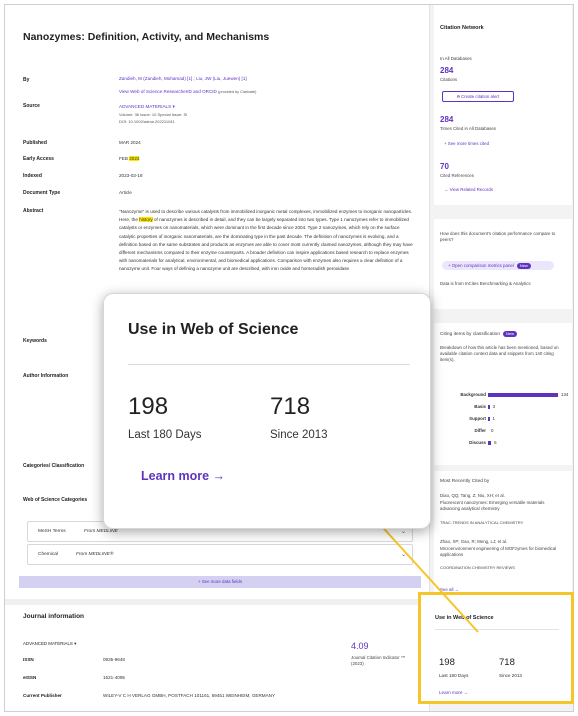  What do you see at coordinates (220, 554) in the screenshot?
I see `chemical-row: Chemical From MEDLINE® ⌄` at bounding box center [220, 554].